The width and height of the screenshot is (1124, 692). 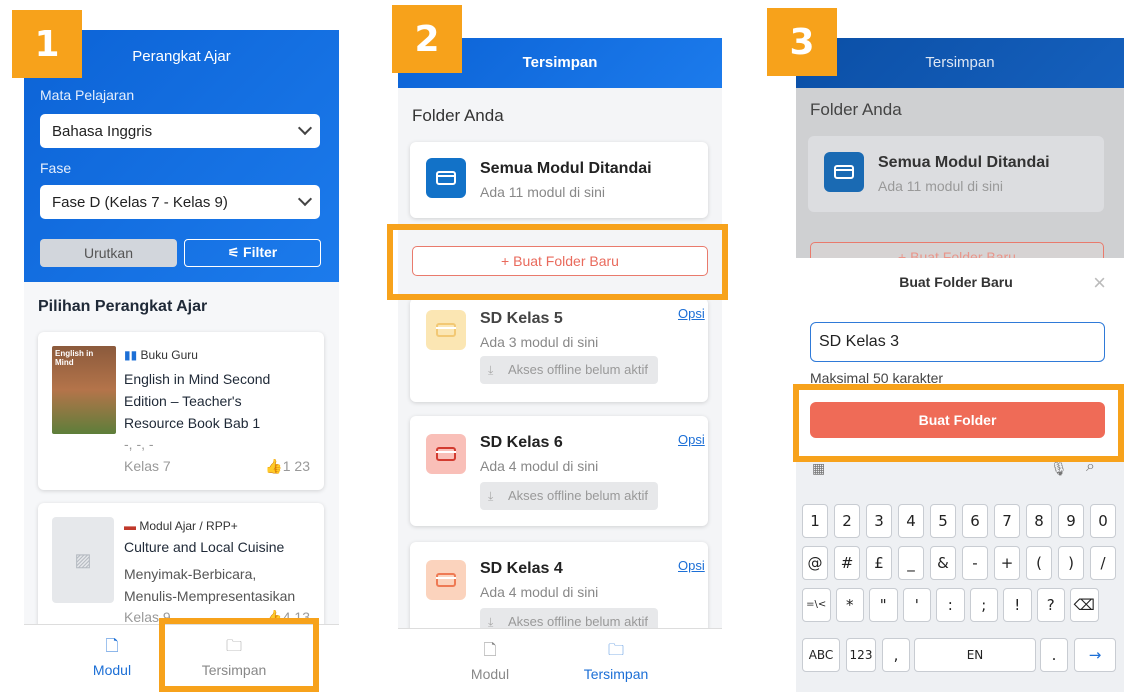 What do you see at coordinates (1095, 655) in the screenshot?
I see `keyboard-key: →` at bounding box center [1095, 655].